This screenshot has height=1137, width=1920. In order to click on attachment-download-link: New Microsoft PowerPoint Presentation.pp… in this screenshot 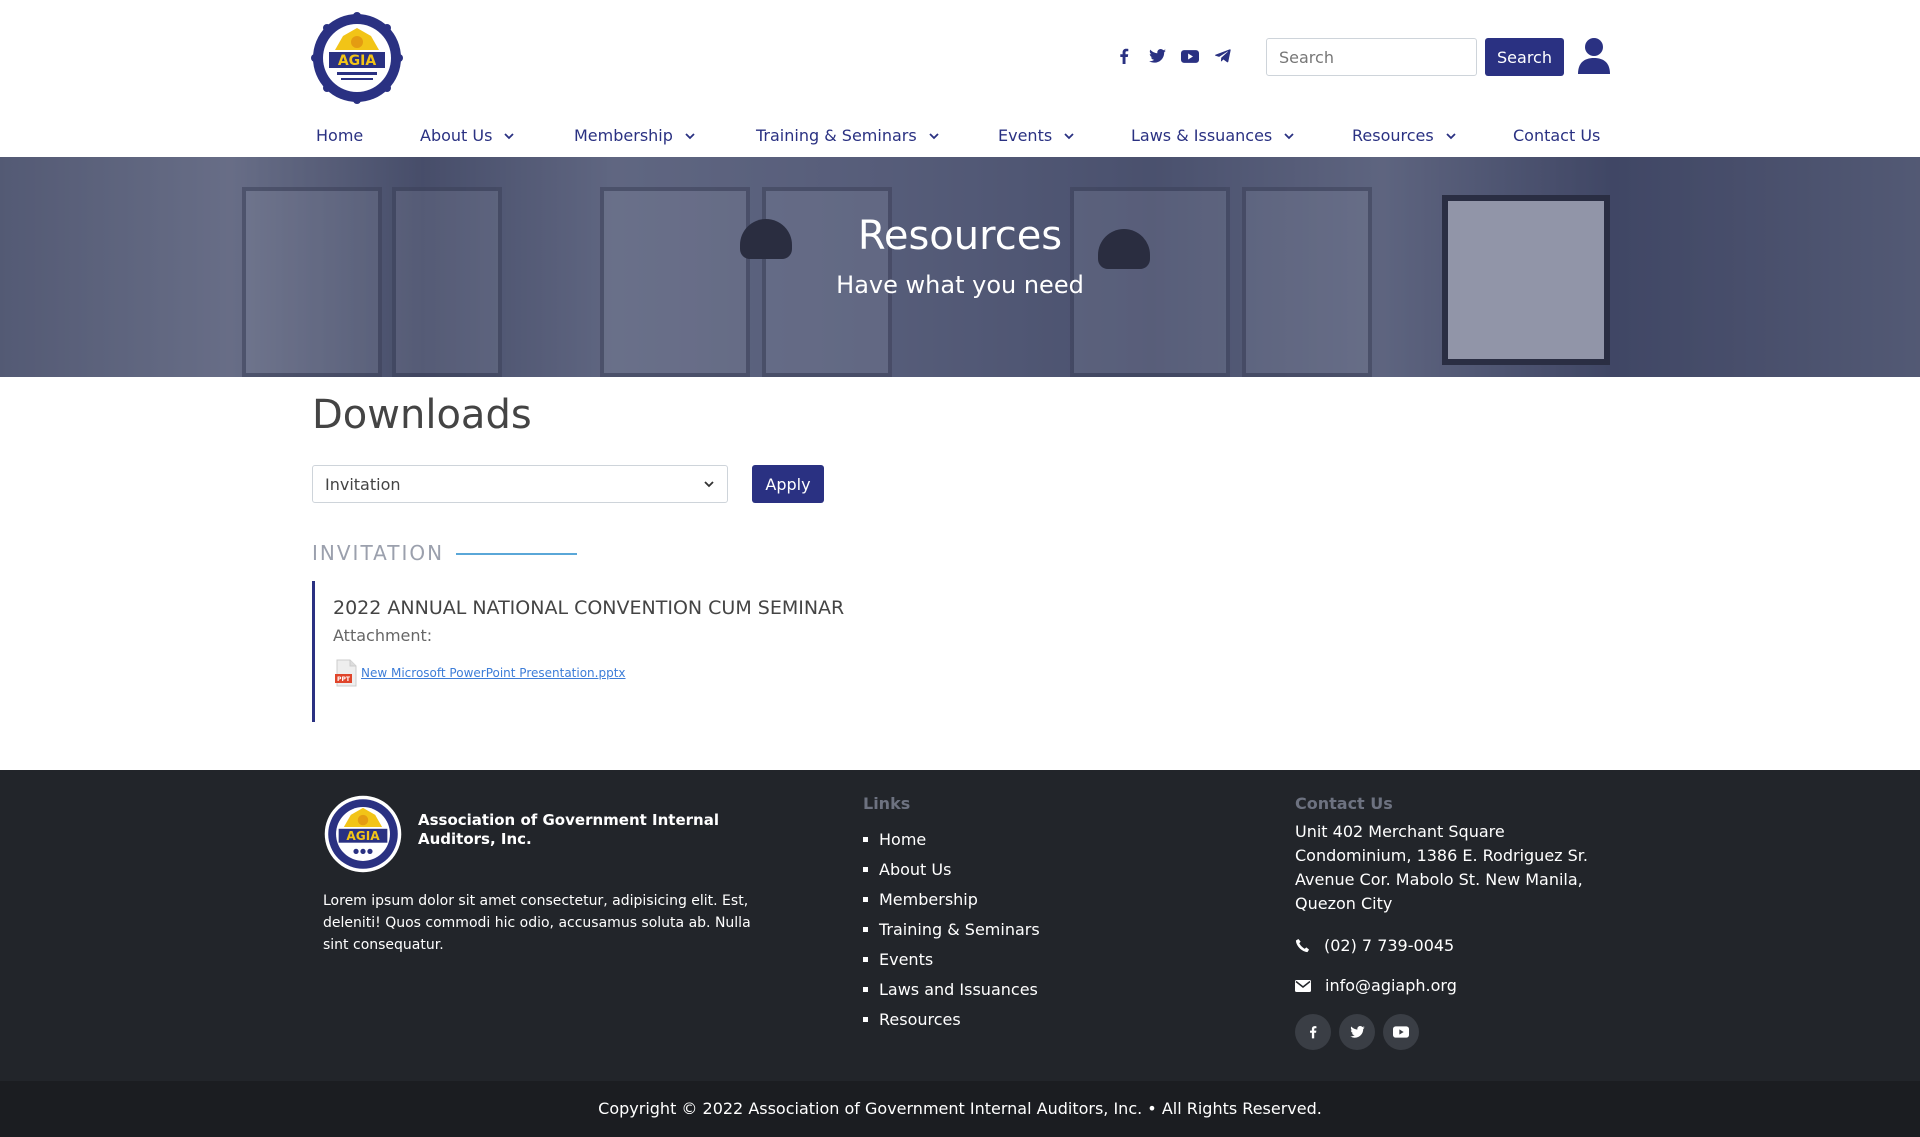, I will do `click(493, 673)`.